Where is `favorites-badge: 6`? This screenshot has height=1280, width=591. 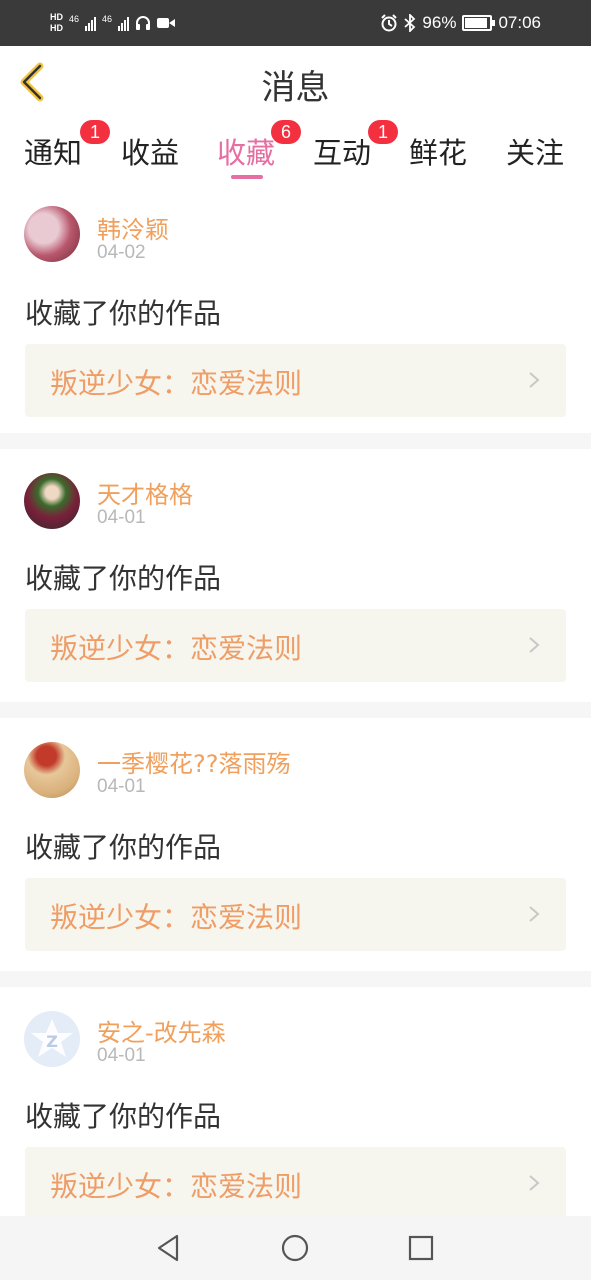
favorites-badge: 6 is located at coordinates (286, 132).